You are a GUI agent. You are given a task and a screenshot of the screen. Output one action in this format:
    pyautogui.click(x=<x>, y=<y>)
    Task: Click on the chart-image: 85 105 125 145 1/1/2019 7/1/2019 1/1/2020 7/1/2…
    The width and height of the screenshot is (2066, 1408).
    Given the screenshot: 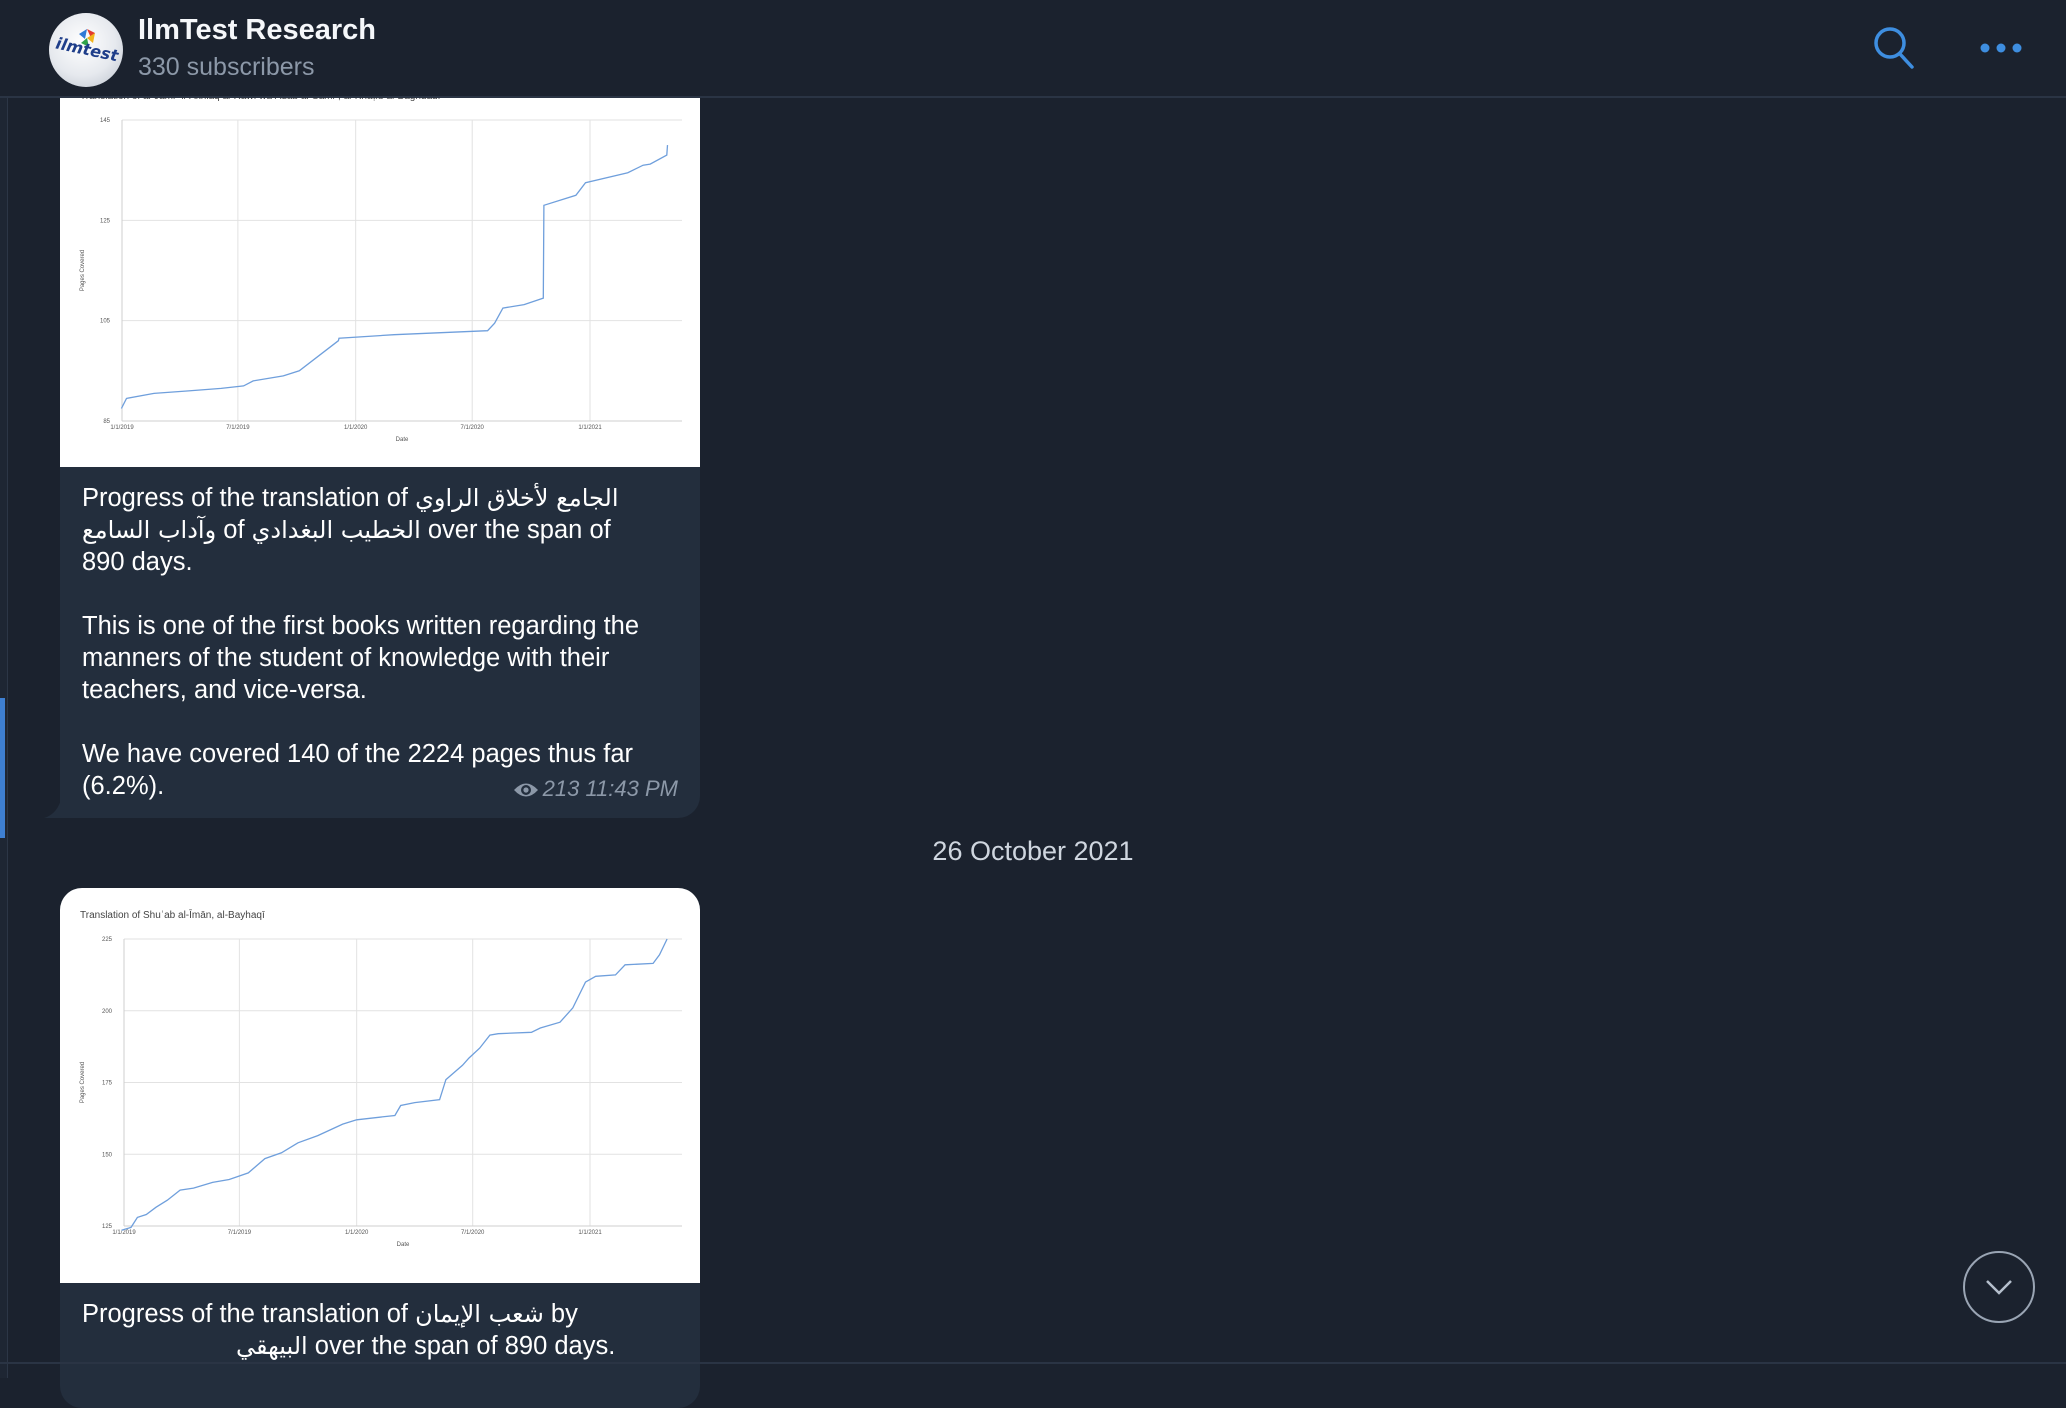 What is the action you would take?
    pyautogui.click(x=380, y=263)
    